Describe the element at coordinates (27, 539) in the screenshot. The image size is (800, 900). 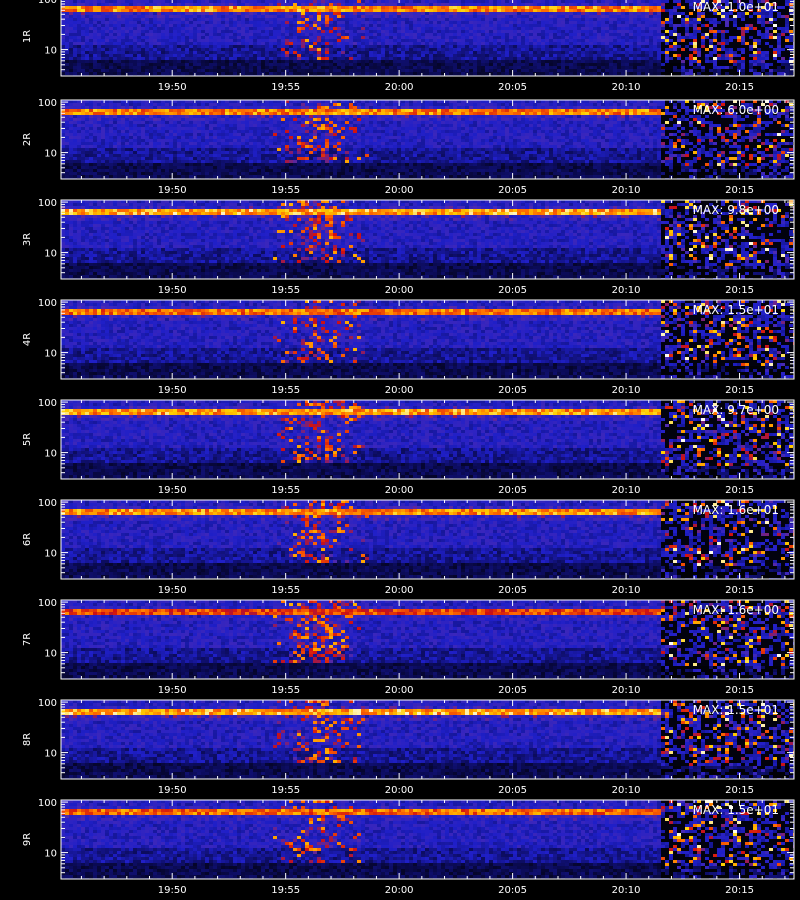
I see `panel-label: 6R` at that location.